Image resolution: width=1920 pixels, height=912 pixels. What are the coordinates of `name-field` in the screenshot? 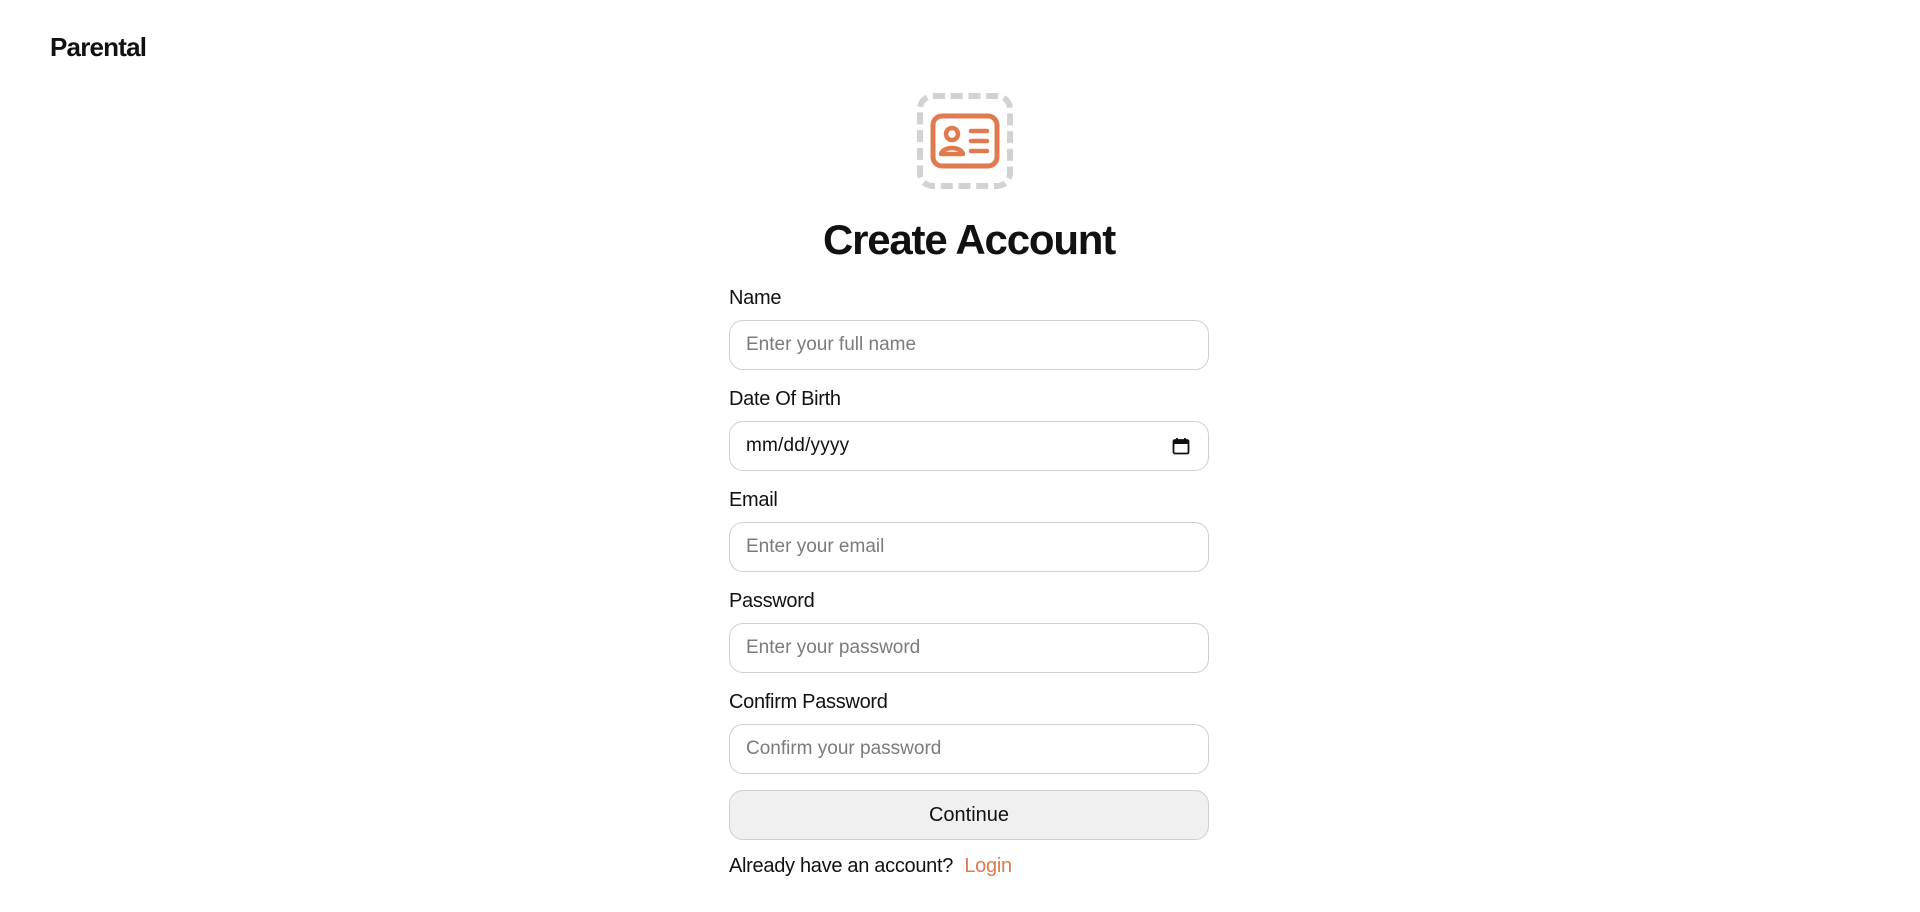 It's located at (969, 345).